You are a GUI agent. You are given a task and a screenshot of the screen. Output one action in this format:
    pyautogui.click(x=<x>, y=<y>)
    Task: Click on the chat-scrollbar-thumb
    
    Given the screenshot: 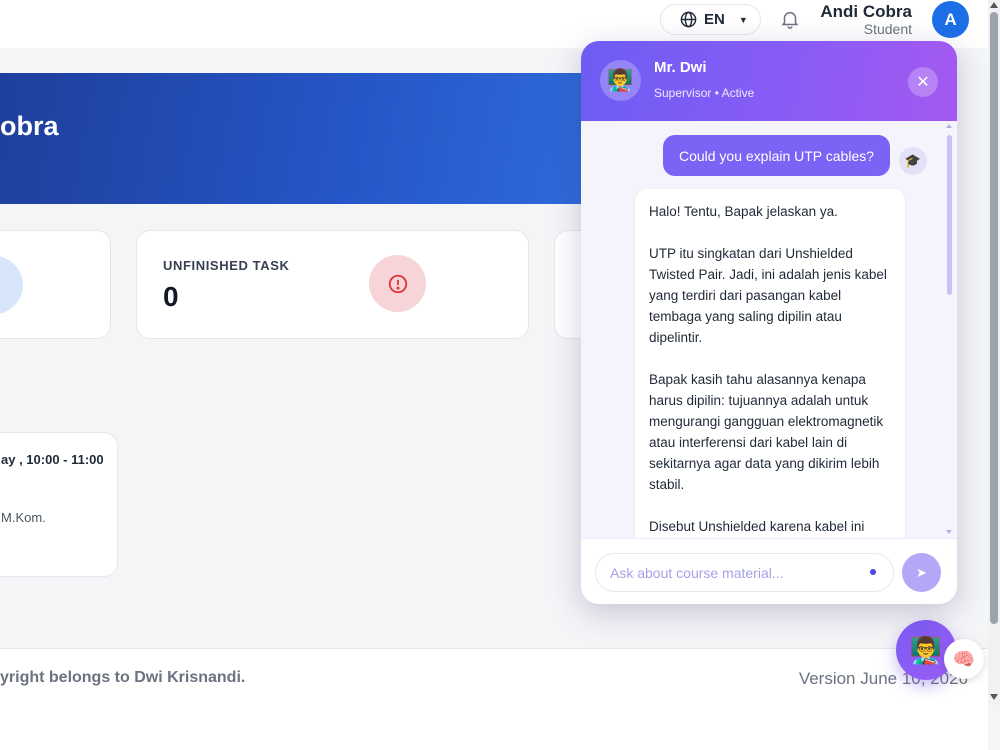 What is the action you would take?
    pyautogui.click(x=949, y=215)
    